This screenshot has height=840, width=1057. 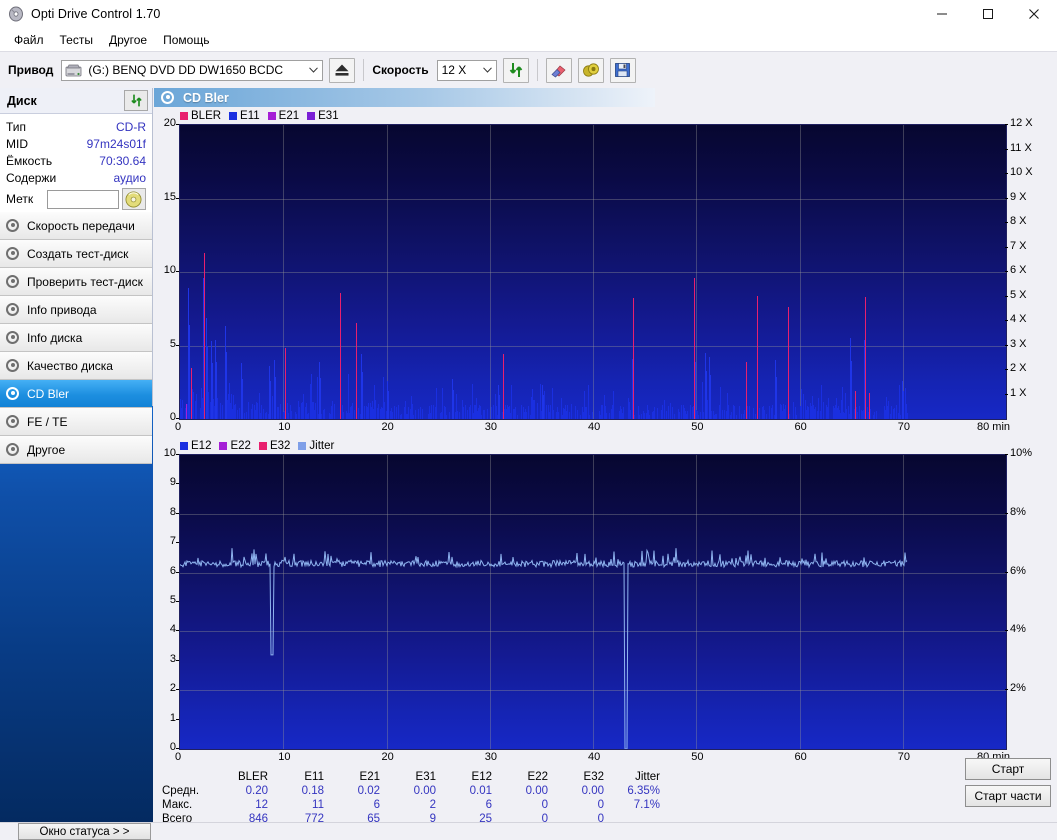 What do you see at coordinates (172, 343) in the screenshot?
I see `y-axis-tick-label: 5` at bounding box center [172, 343].